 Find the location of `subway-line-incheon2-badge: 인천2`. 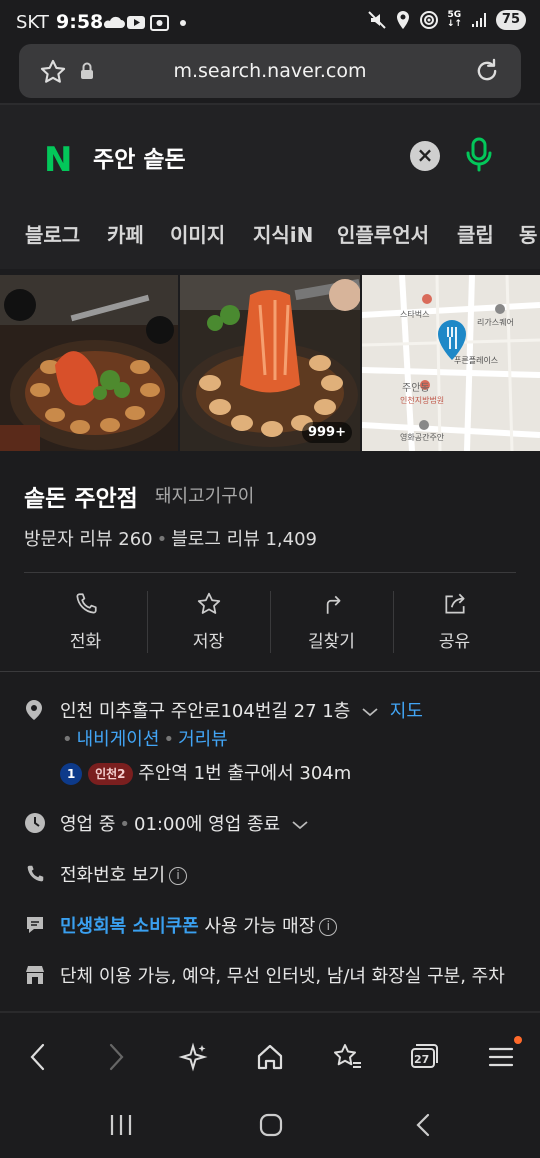

subway-line-incheon2-badge: 인천2 is located at coordinates (110, 774).